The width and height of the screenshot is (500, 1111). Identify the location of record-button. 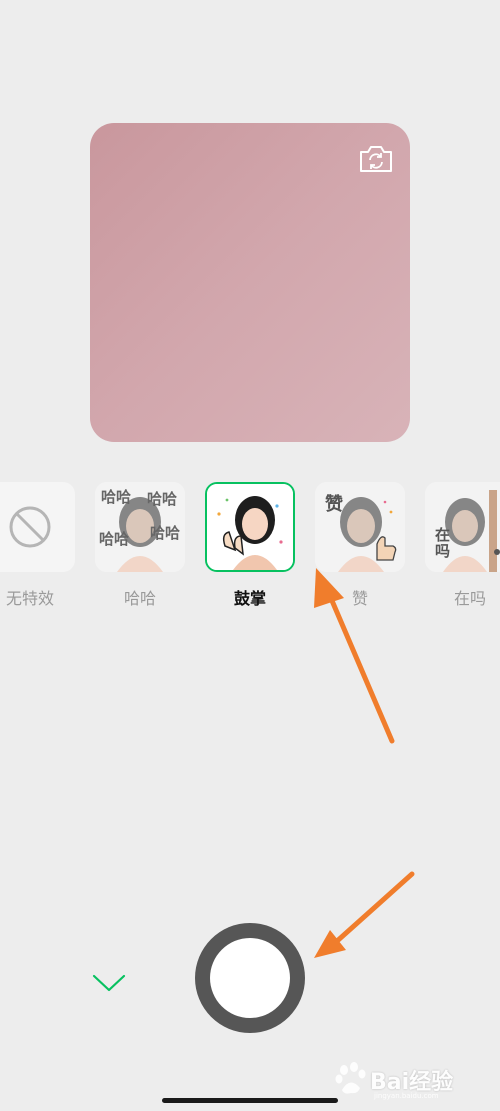
(250, 978).